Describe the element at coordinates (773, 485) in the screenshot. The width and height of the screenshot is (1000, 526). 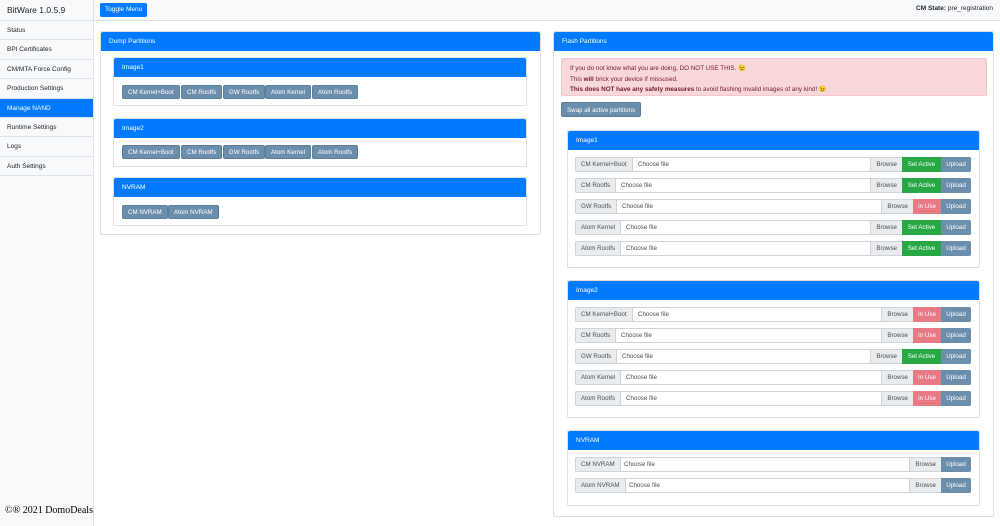
I see `flash-nvram-row-atom-nvram: Atom NVRAM Choose file Browse Upload` at that location.